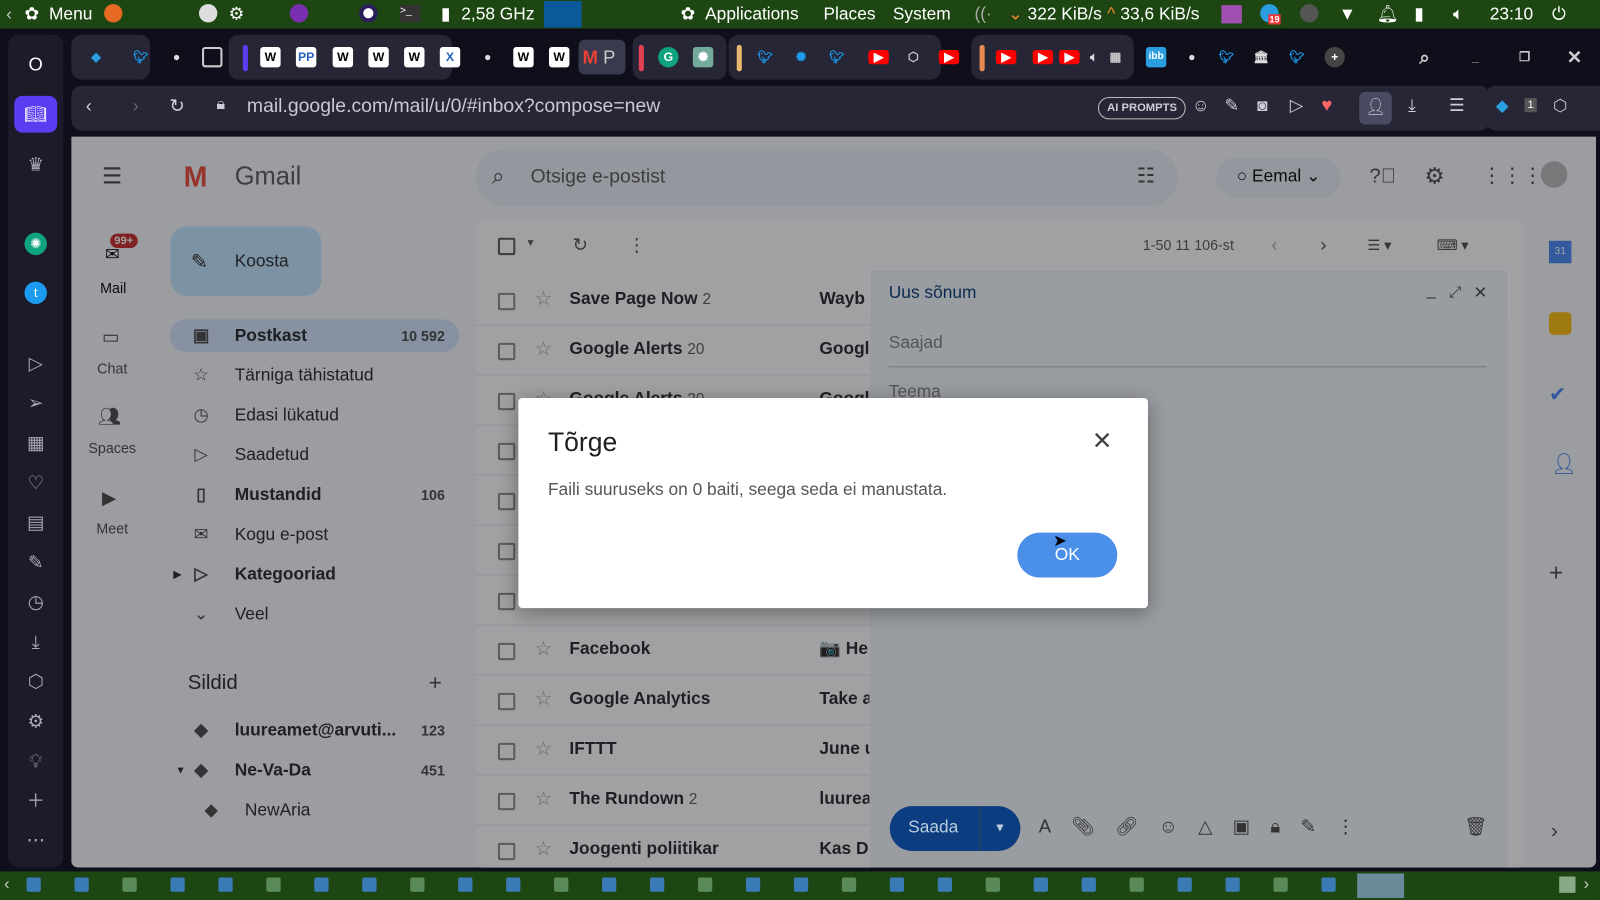 This screenshot has width=1600, height=900. I want to click on network-icon: ▼, so click(1347, 14).